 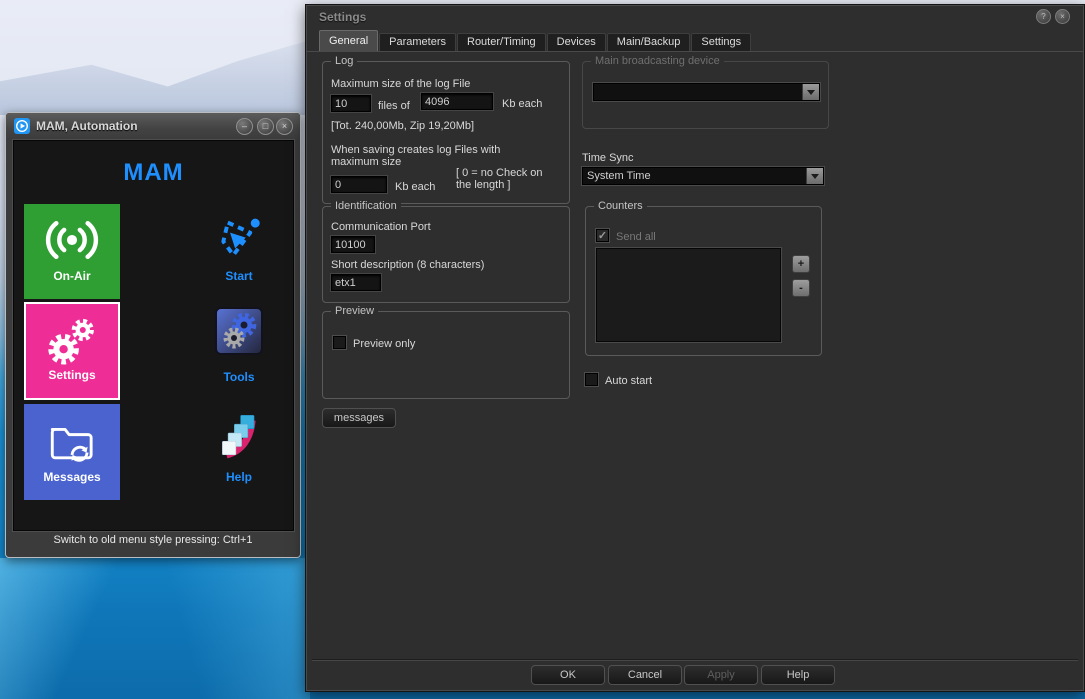 I want to click on preview-only-label: Preview only, so click(x=384, y=344).